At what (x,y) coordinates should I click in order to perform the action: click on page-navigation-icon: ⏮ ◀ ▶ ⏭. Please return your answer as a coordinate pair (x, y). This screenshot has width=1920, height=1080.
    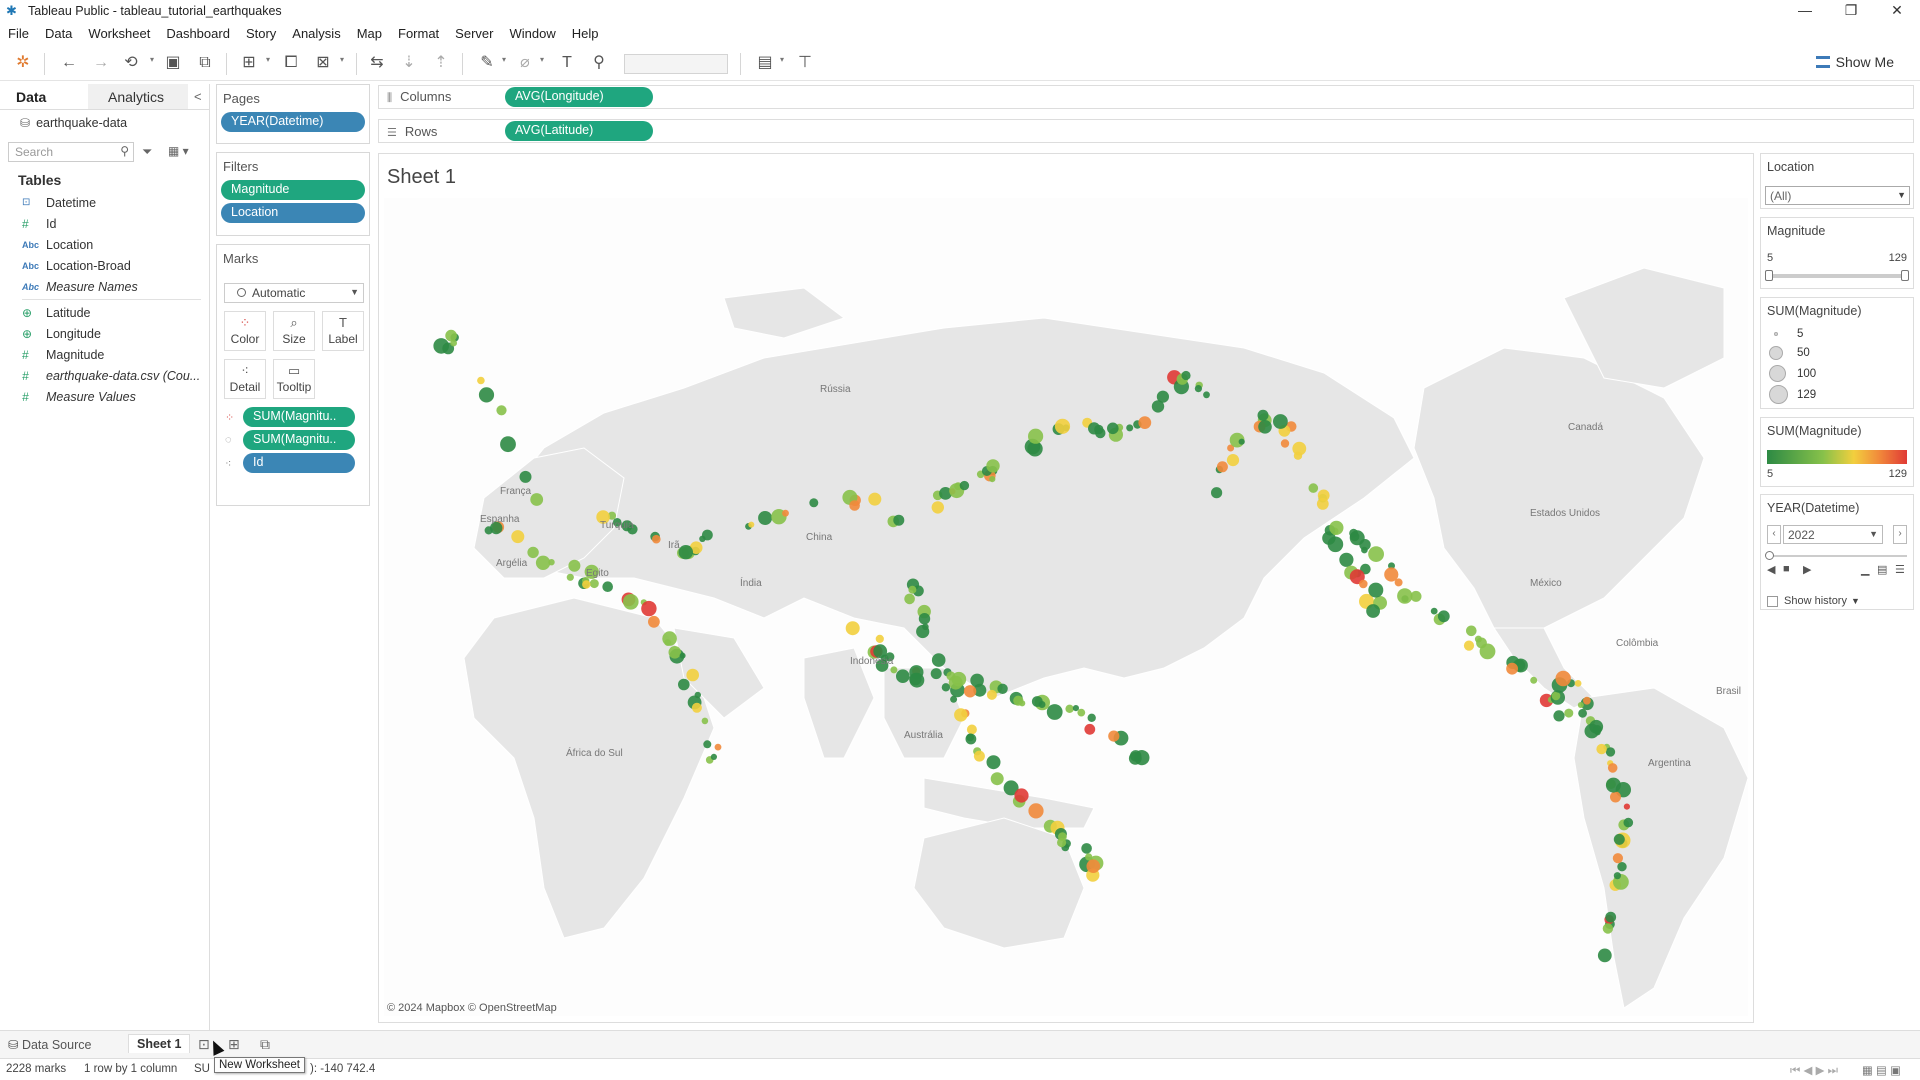
    Looking at the image, I should click on (1814, 1070).